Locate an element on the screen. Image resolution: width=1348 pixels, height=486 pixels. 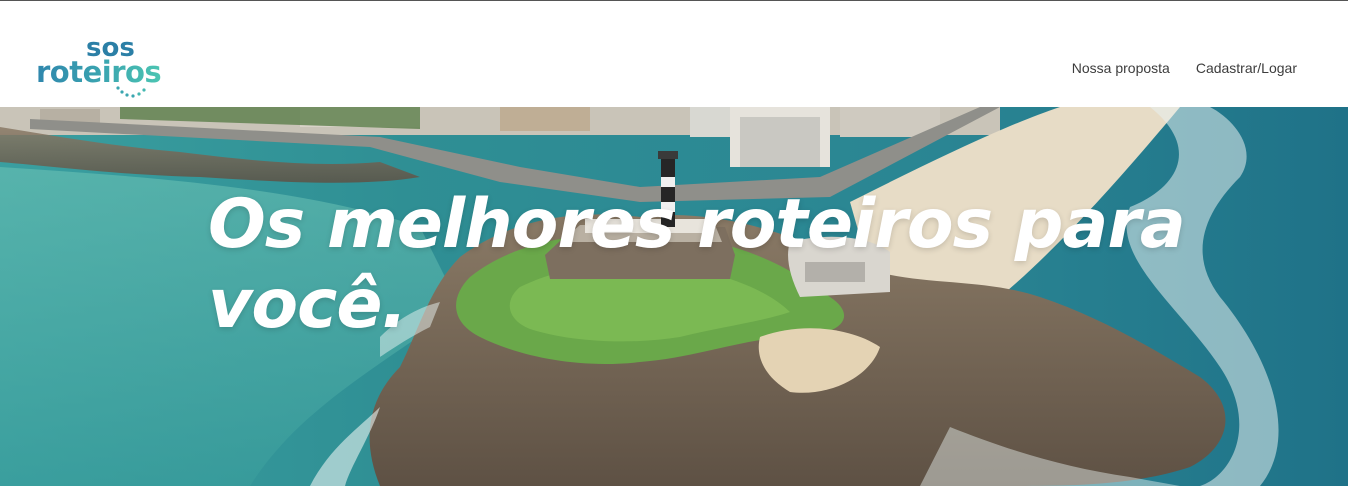
logo-dotted-path-icon is located at coordinates (131, 92).